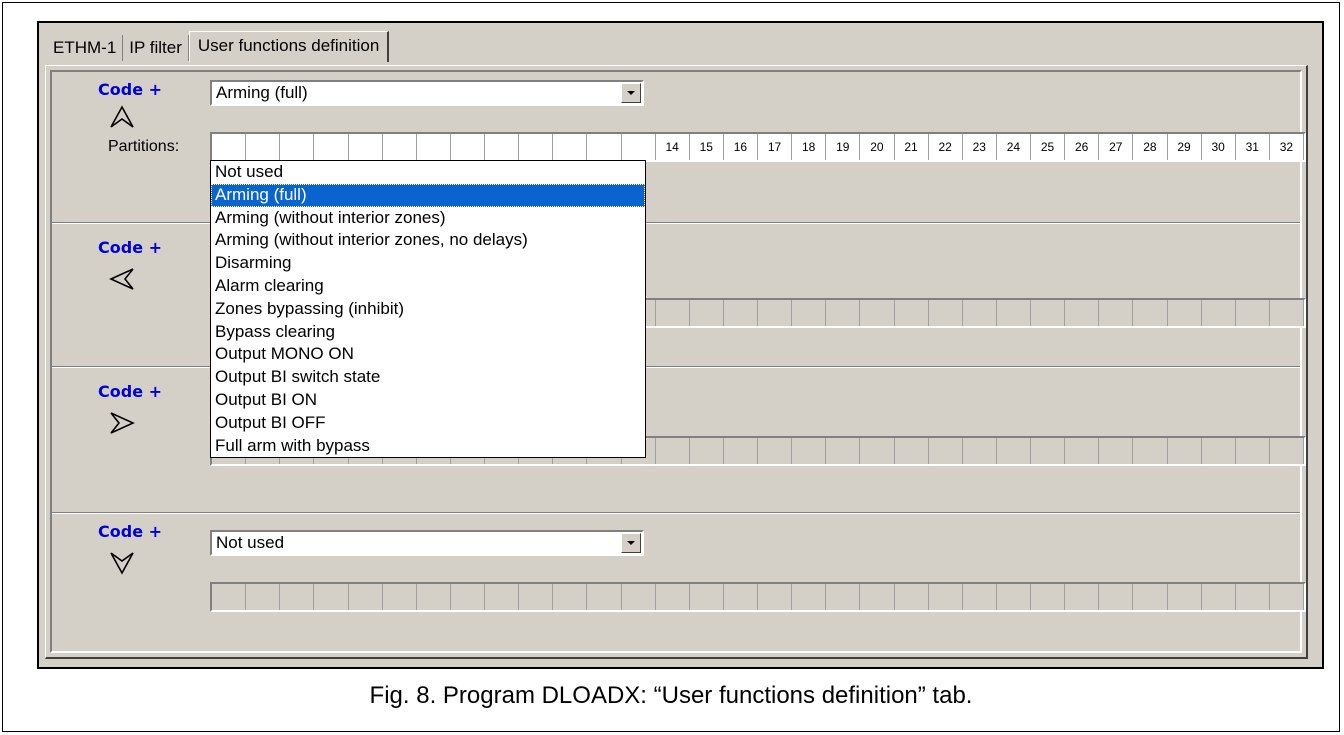 The width and height of the screenshot is (1344, 735). What do you see at coordinates (1082, 147) in the screenshot?
I see `partition-cell: 26` at bounding box center [1082, 147].